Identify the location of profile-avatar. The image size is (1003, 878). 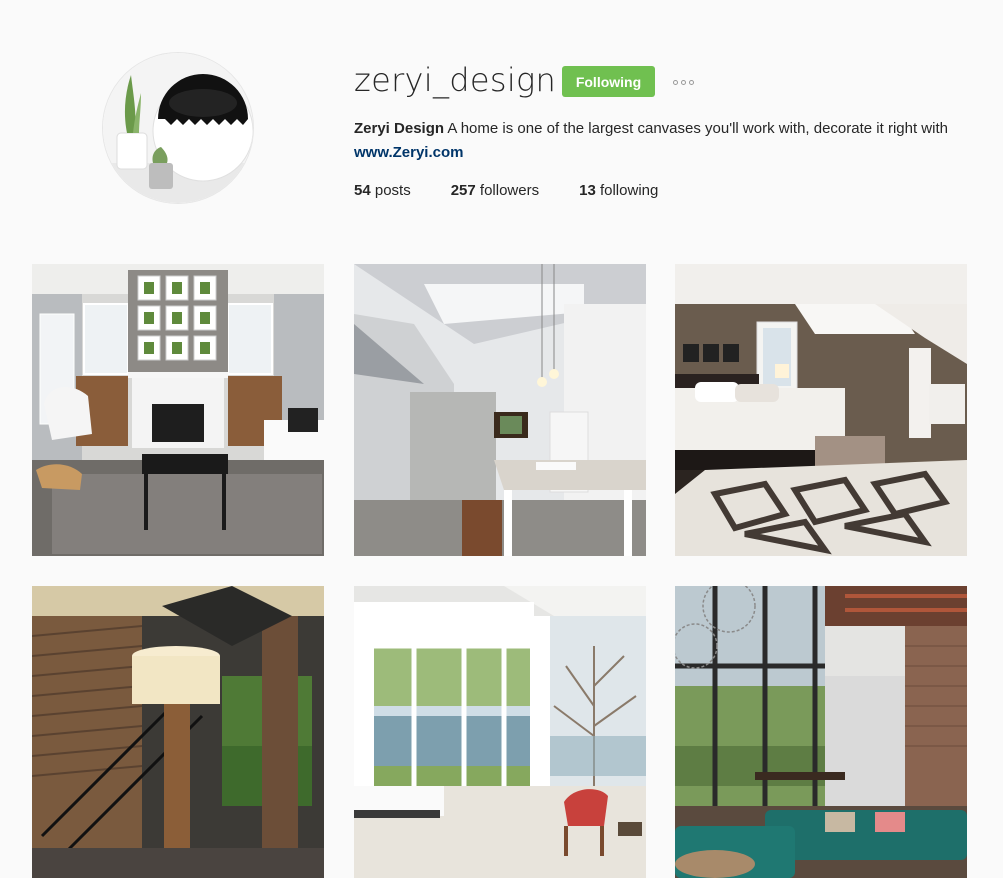
(178, 128).